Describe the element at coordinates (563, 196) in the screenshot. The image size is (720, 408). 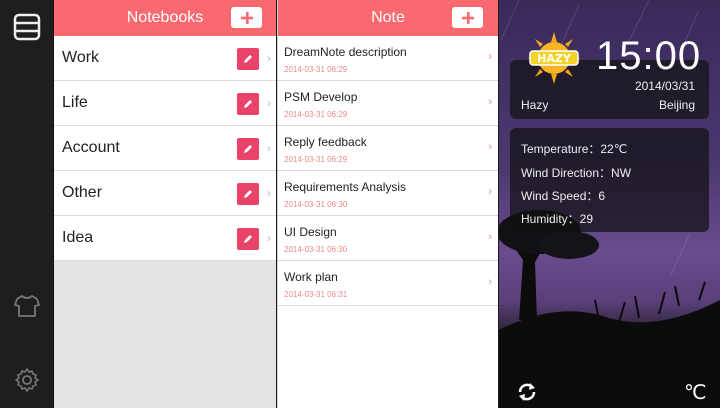
I see `wind-speed-text: Wind Speed：6` at that location.